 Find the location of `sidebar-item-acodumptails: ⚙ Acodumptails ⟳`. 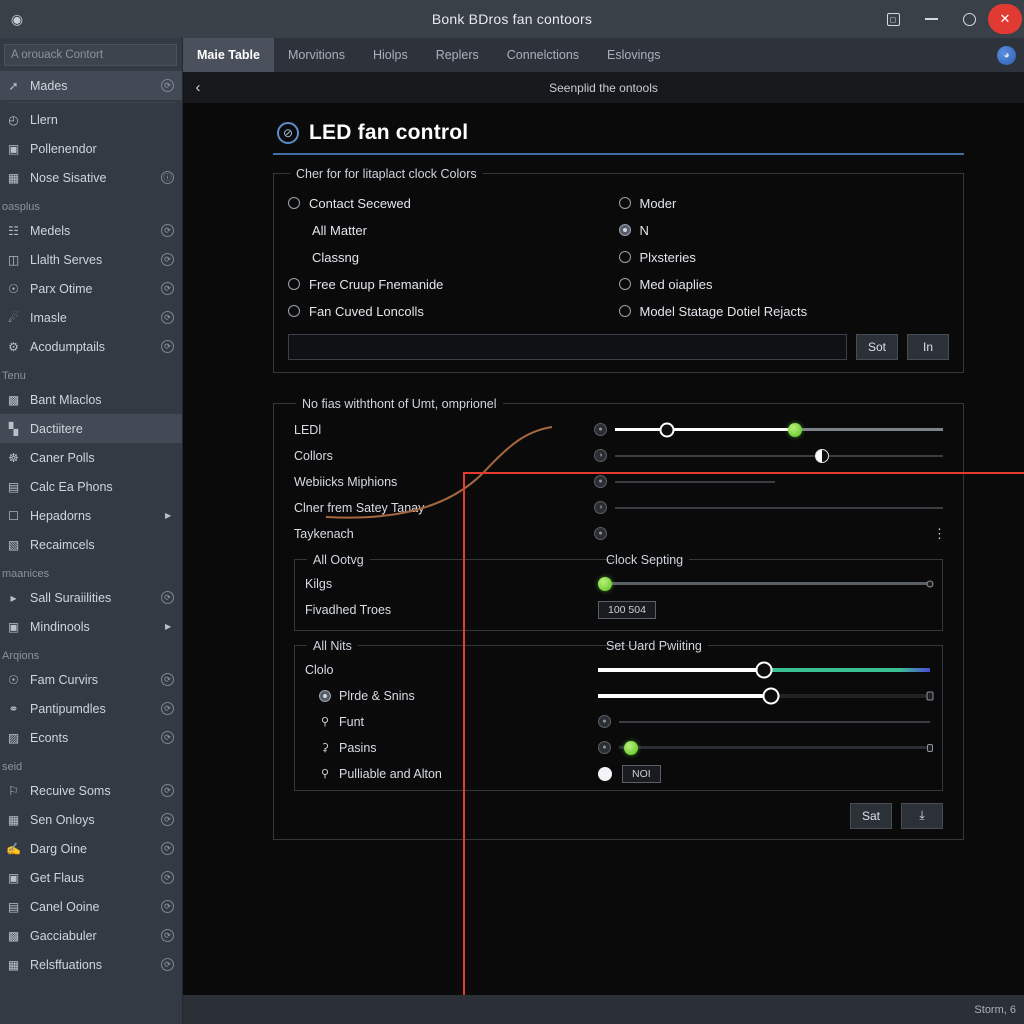

sidebar-item-acodumptails: ⚙ Acodumptails ⟳ is located at coordinates (91, 346).